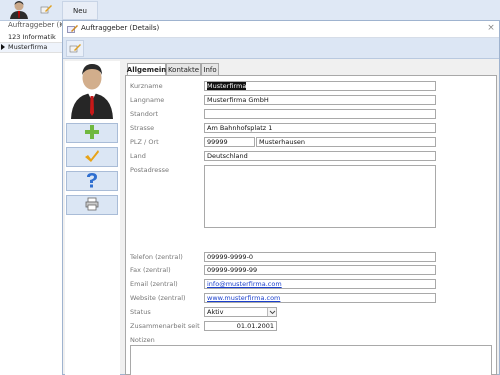  What do you see at coordinates (3, 47) in the screenshot?
I see `row-selector-icon` at bounding box center [3, 47].